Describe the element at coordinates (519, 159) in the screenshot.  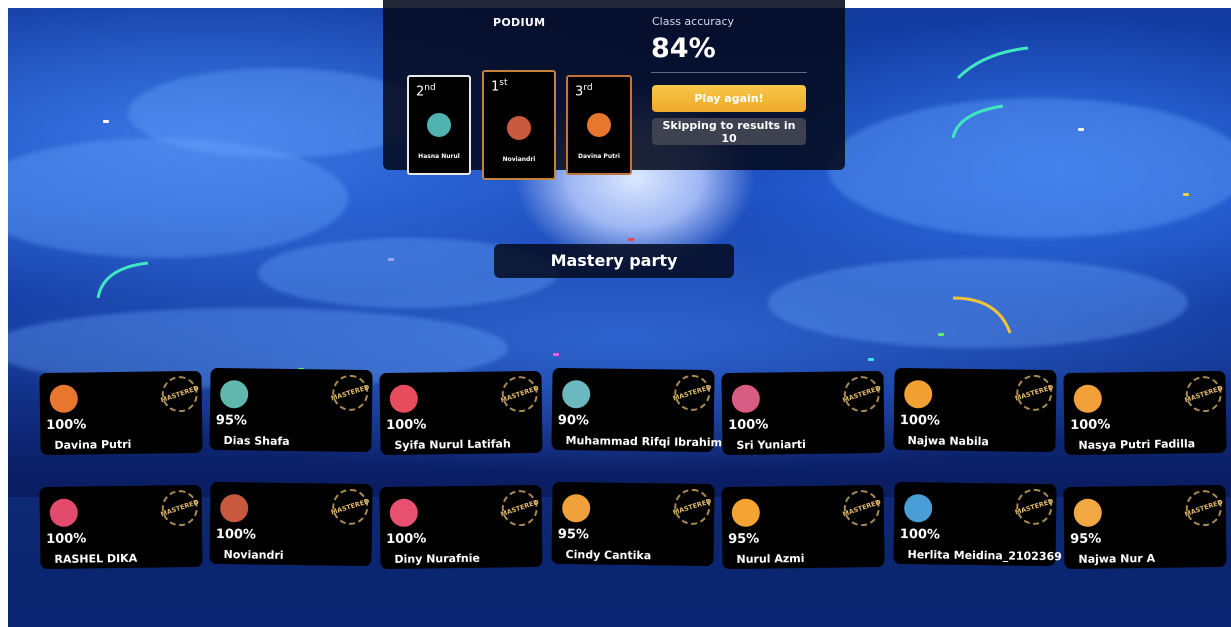
I see `podium-player-name: Noviandri` at that location.